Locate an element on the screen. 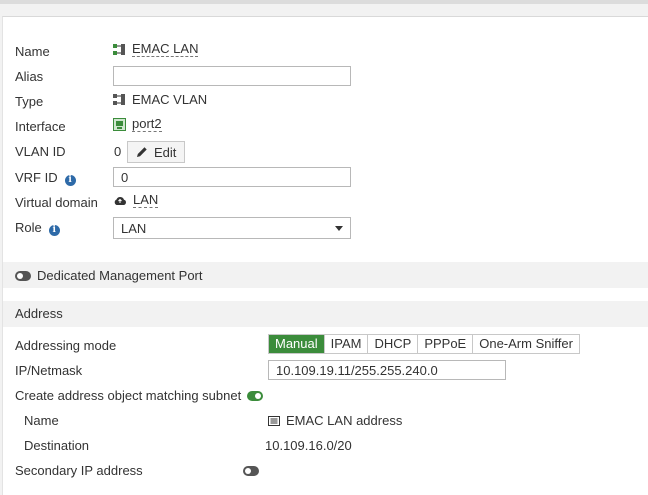  interface-value-wrap: port2 is located at coordinates (137, 124).